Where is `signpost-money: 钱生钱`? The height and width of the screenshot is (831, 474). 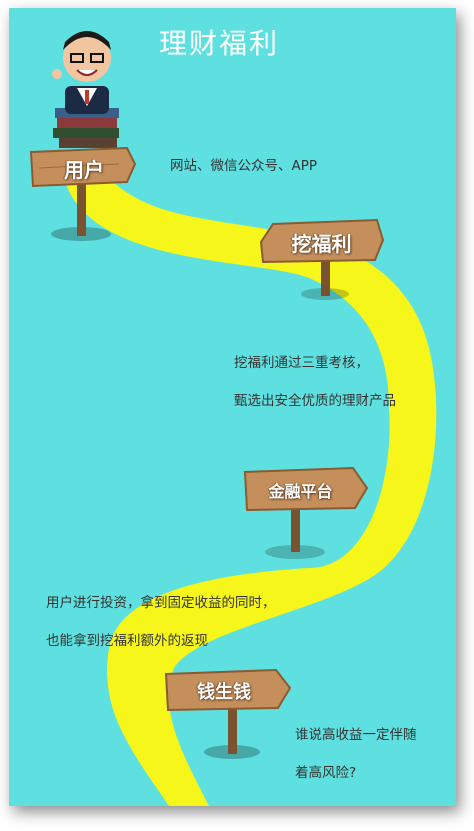 signpost-money: 钱生钱 is located at coordinates (229, 718).